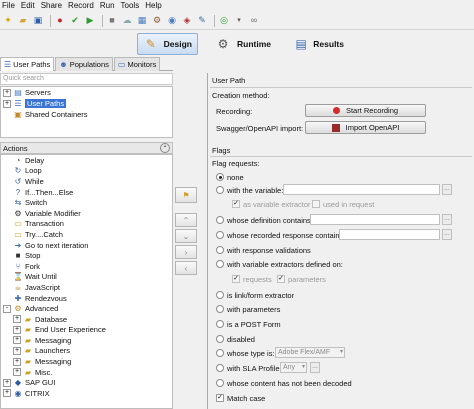  Describe the element at coordinates (186, 252) in the screenshot. I see `move-right-button: ›` at that location.